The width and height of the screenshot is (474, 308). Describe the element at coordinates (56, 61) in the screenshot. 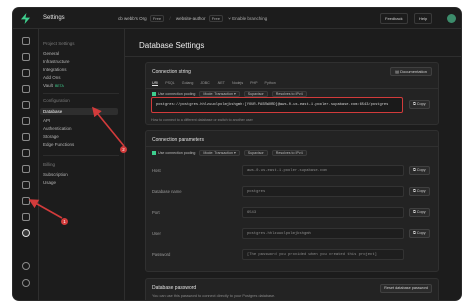

I see `sidebar-item-infrastructure: Infrastructure` at that location.